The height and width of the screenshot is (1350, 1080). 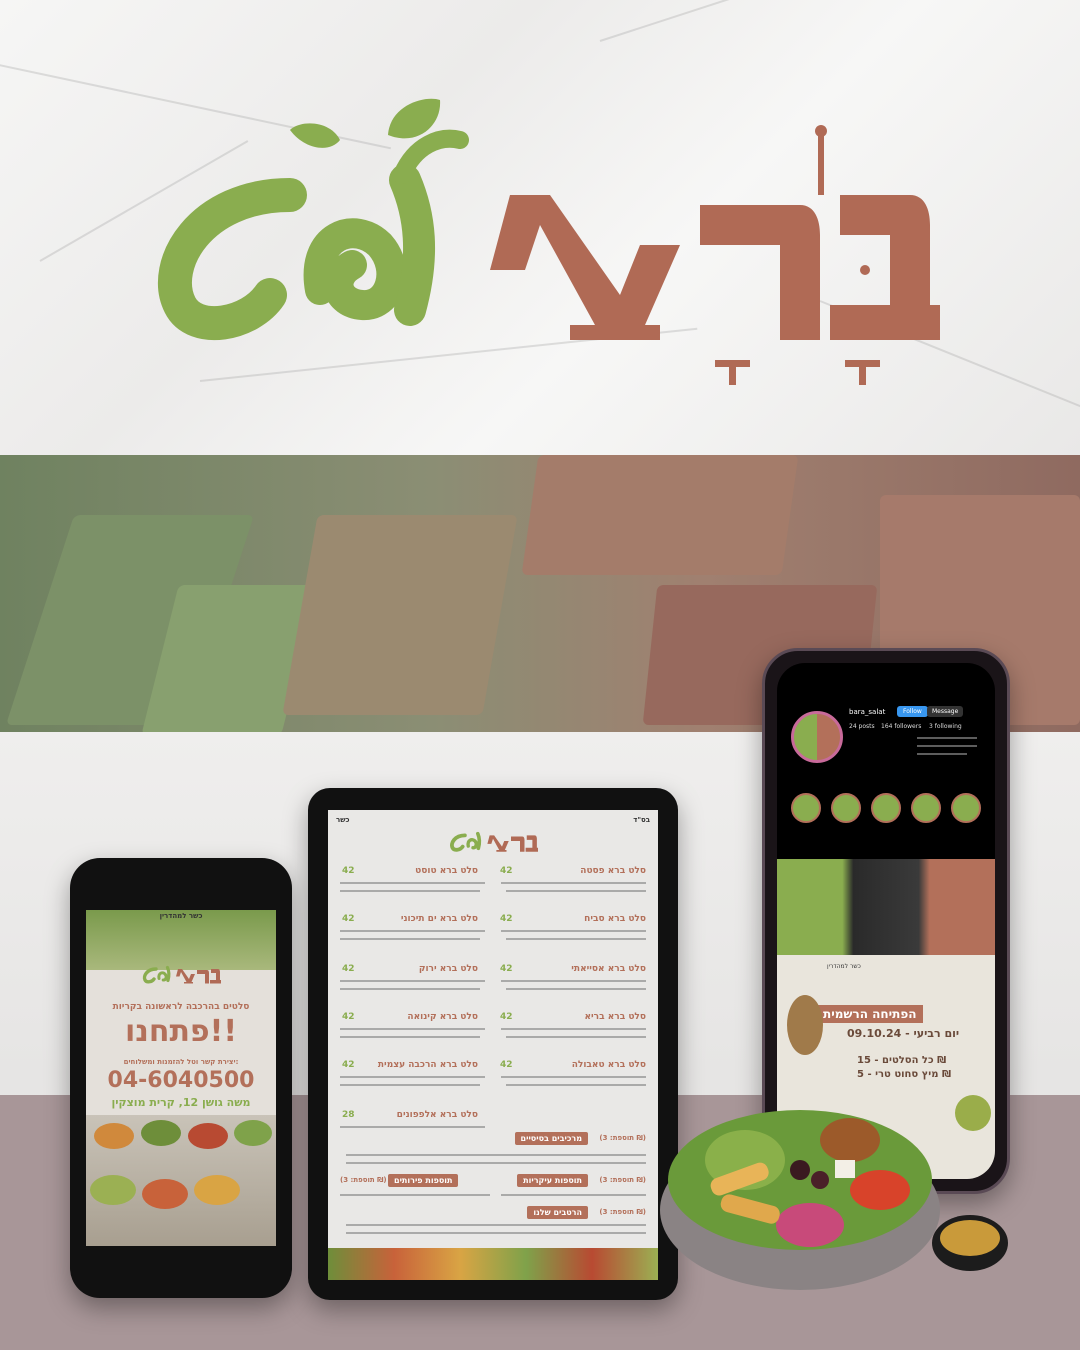 I want to click on following-count: 3 following, so click(x=945, y=726).